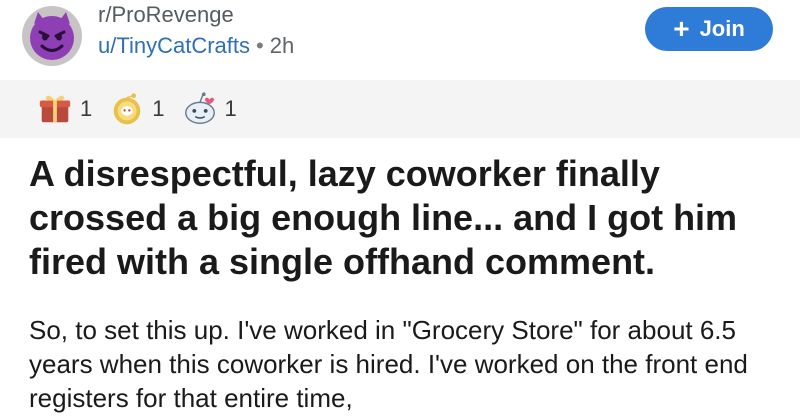  I want to click on subreddit-name: r/ProRevenge, so click(166, 15).